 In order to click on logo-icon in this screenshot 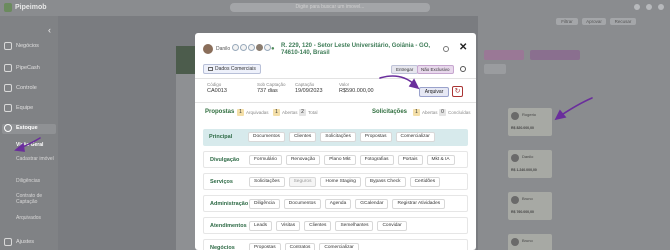, I will do `click(8, 7)`.